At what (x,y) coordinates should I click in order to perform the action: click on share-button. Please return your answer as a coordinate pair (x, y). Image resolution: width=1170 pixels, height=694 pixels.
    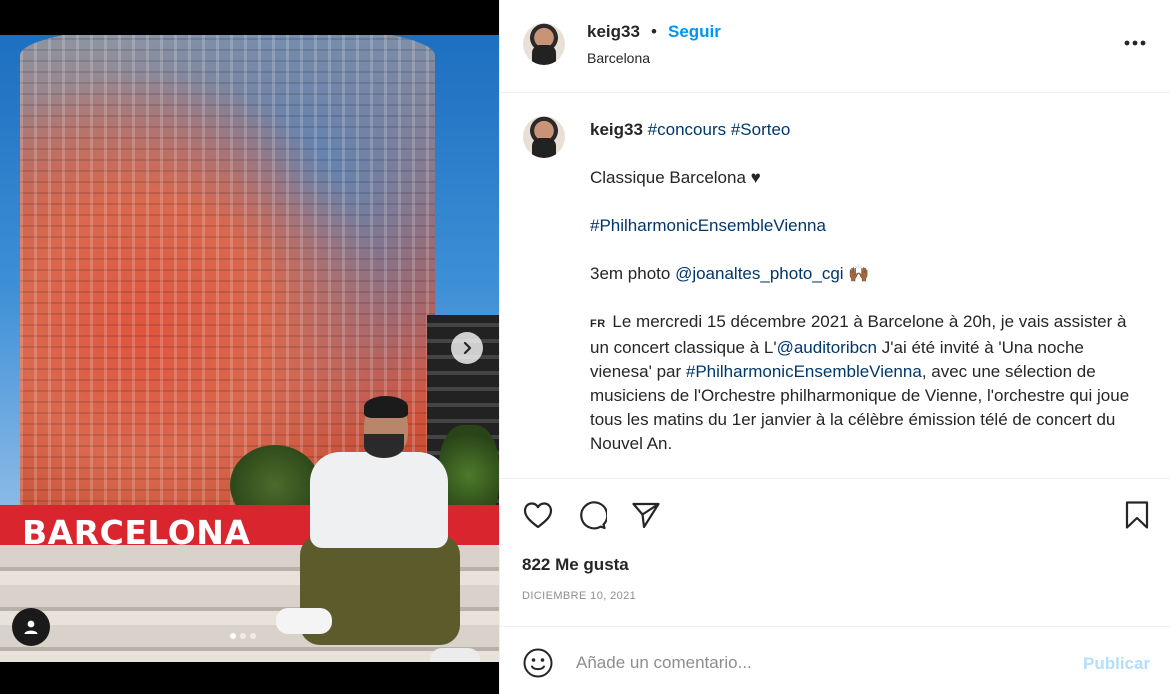
    Looking at the image, I should click on (646, 515).